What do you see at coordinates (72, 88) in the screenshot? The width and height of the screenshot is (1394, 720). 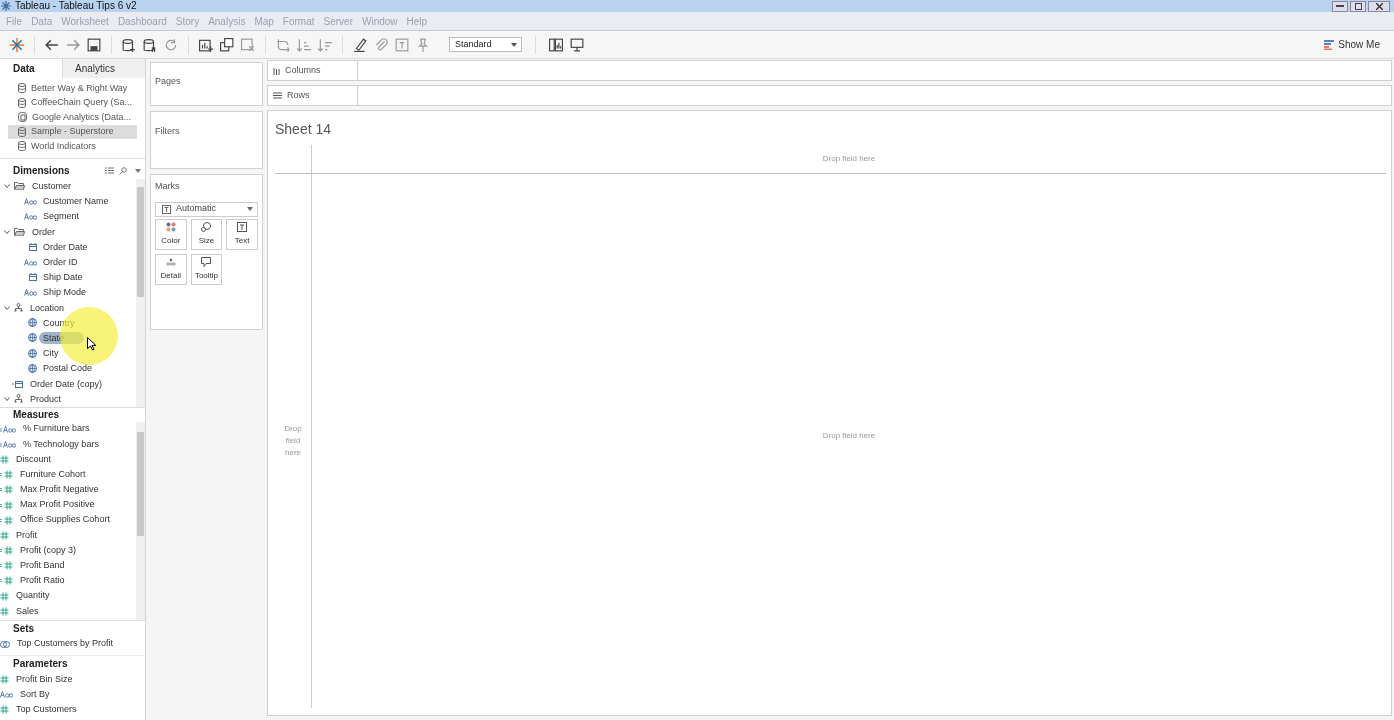 I see `data-source-item: Better Way & Right Way` at bounding box center [72, 88].